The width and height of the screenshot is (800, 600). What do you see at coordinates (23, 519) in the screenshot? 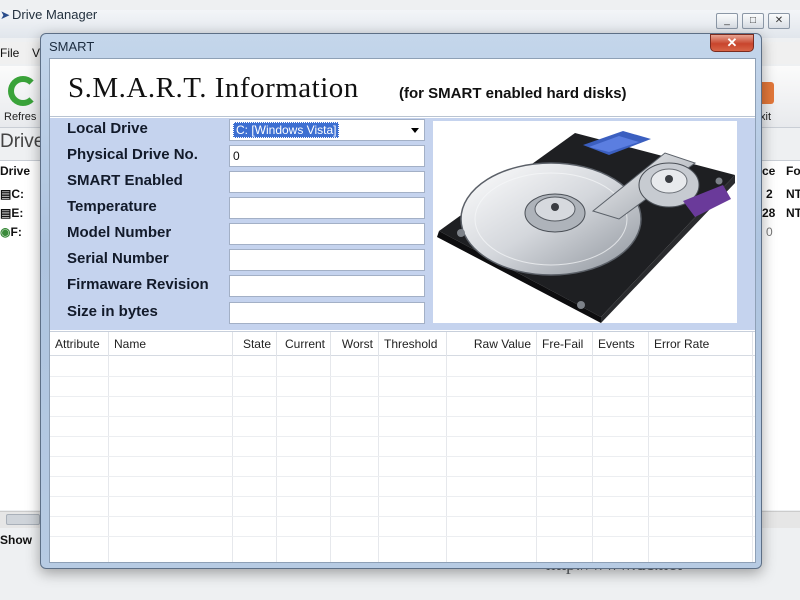
I see `scrollbar-thumb` at bounding box center [23, 519].